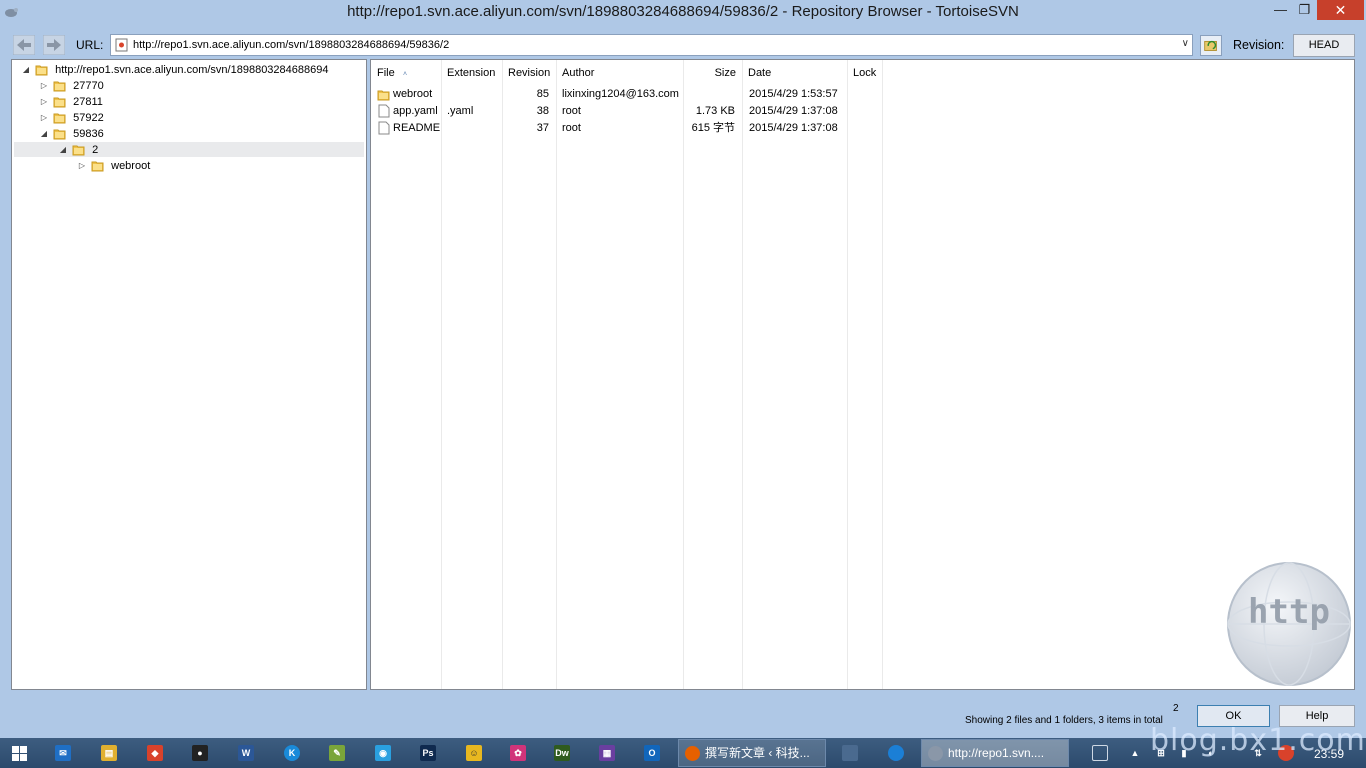 The width and height of the screenshot is (1366, 768). What do you see at coordinates (1100, 753) in the screenshot?
I see `keyboard-icon` at bounding box center [1100, 753].